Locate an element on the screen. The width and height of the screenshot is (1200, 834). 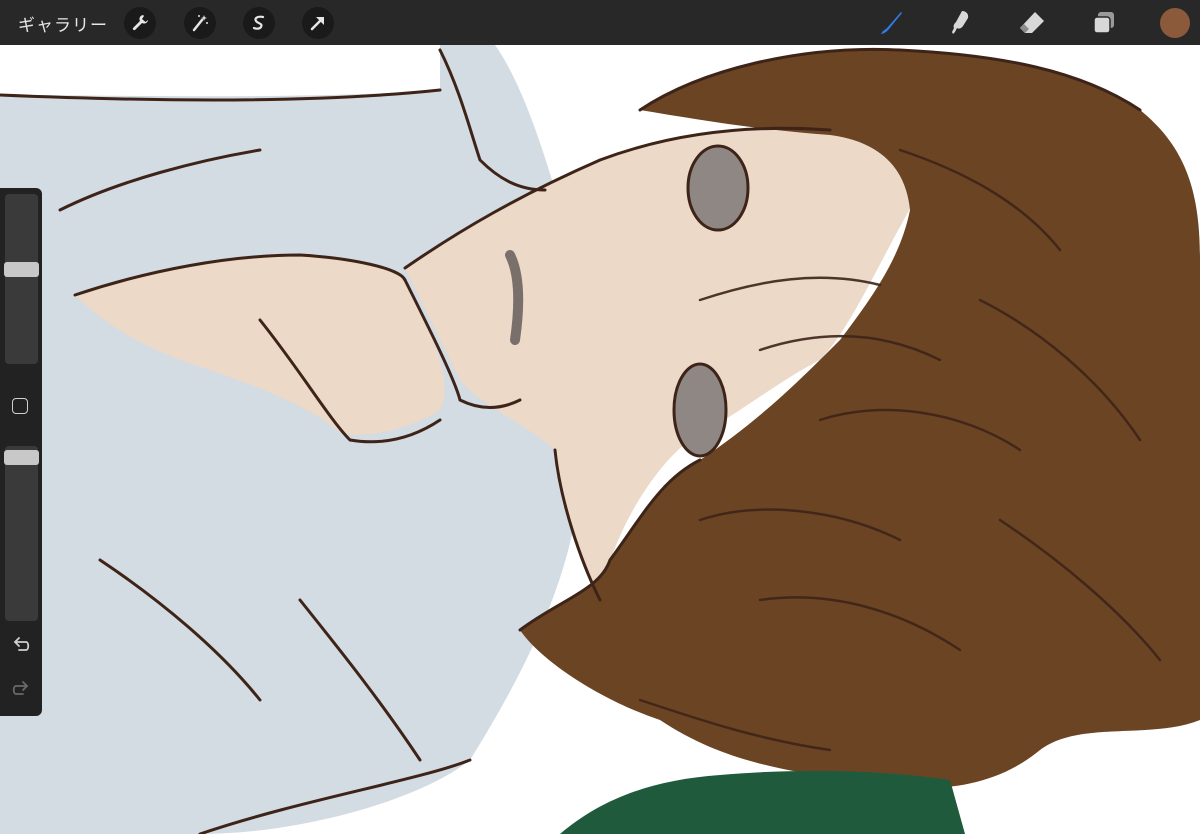
selection-button is located at coordinates (259, 23).